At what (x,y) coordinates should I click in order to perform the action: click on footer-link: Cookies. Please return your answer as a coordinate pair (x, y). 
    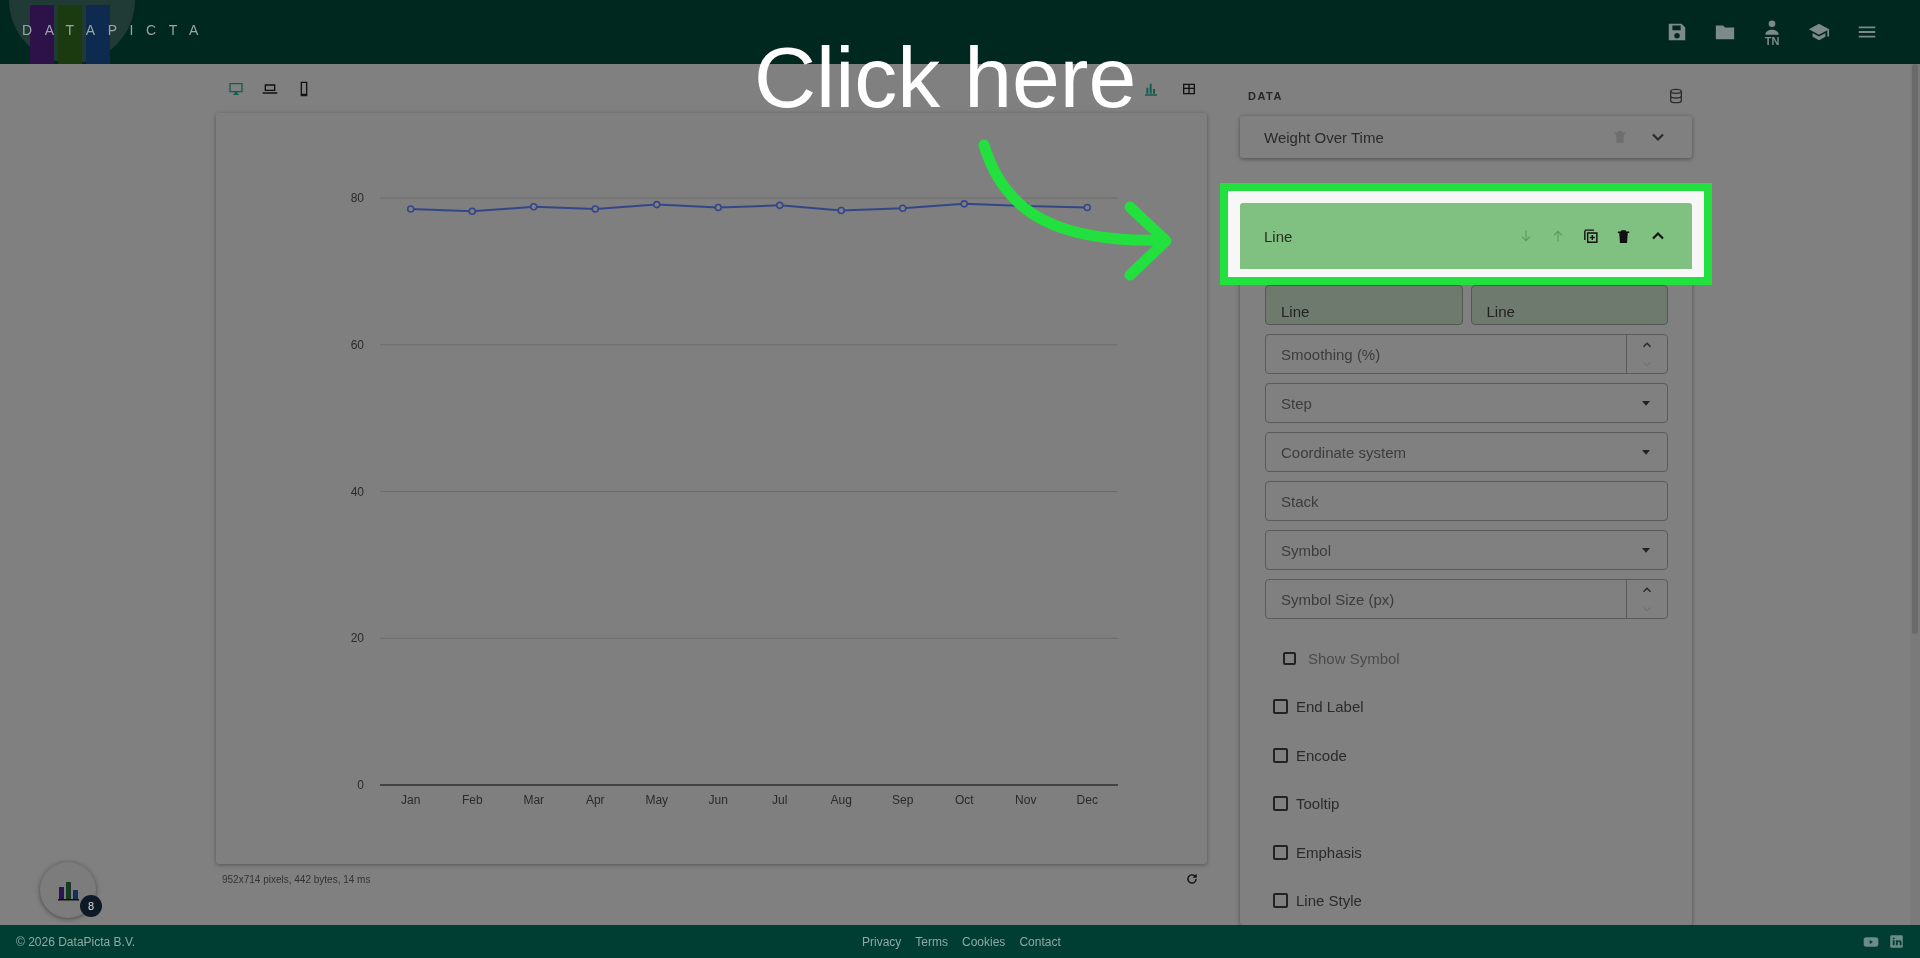
    Looking at the image, I should click on (984, 941).